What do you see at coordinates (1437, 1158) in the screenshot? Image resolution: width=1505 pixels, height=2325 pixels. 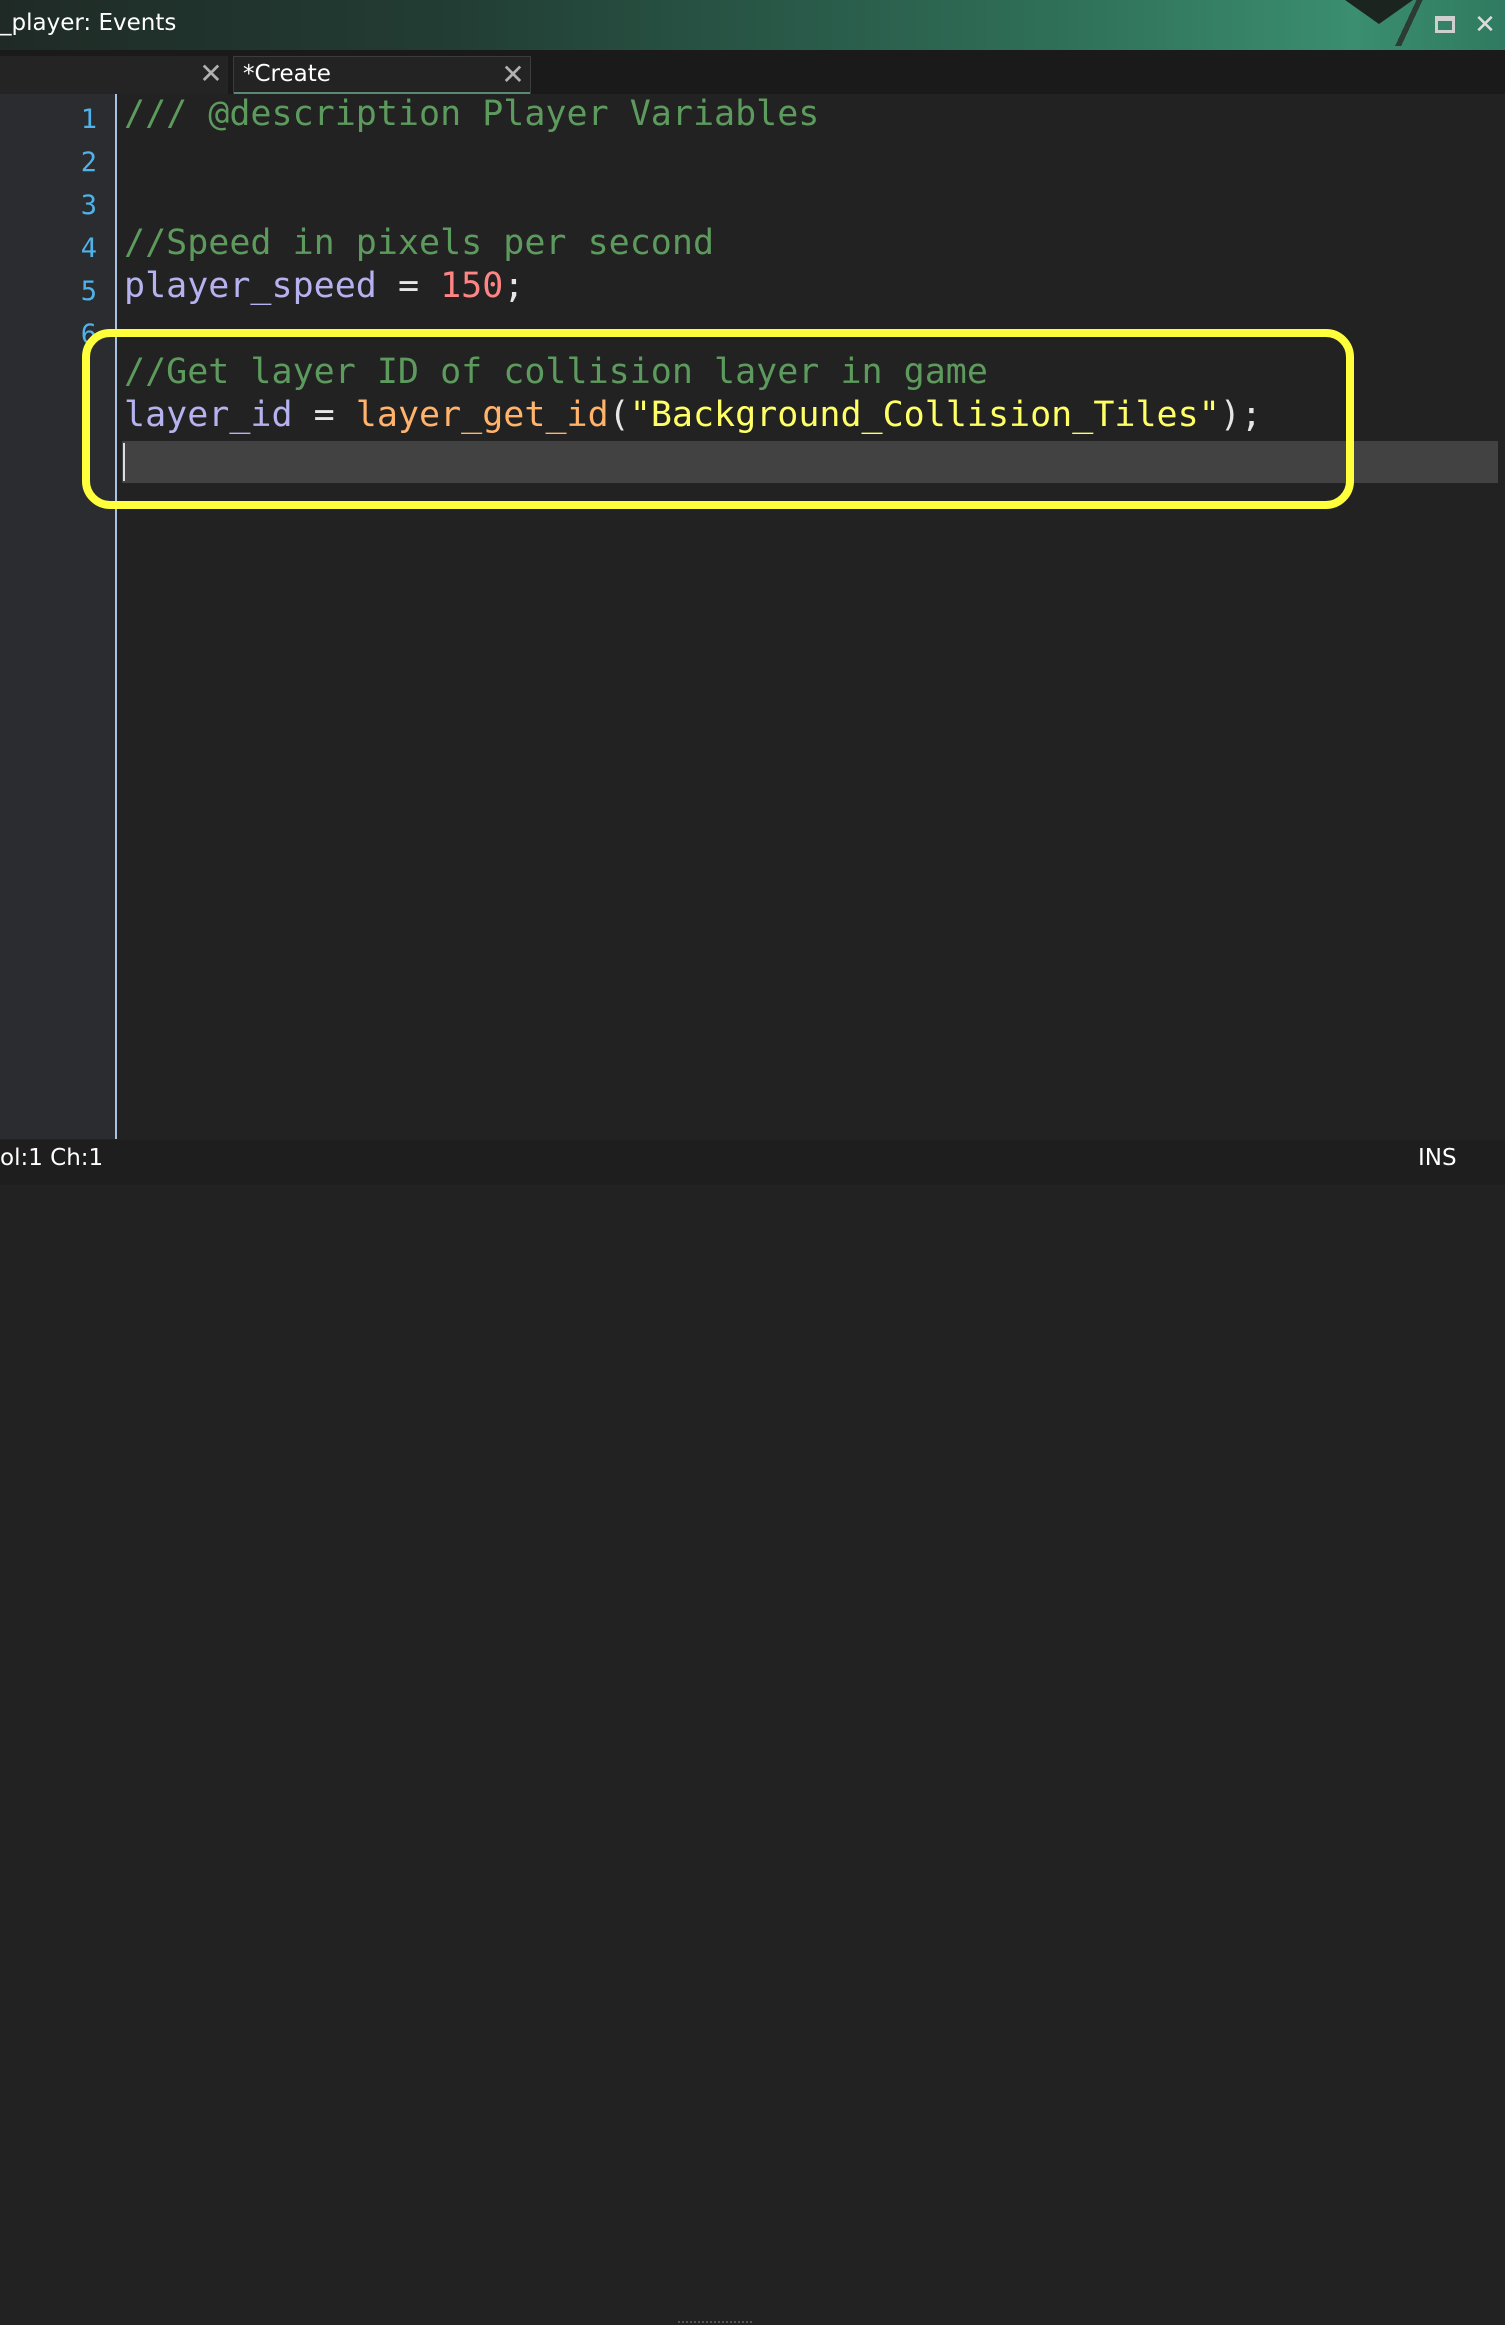 I see `insert-mode-indicator: INS` at bounding box center [1437, 1158].